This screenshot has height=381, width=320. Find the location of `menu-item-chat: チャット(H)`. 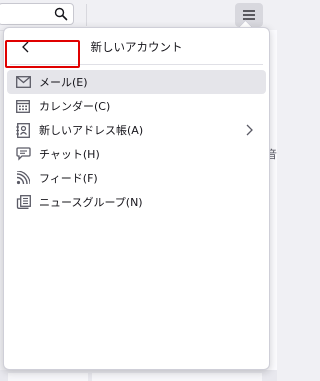

menu-item-chat: チャット(H) is located at coordinates (136, 154).